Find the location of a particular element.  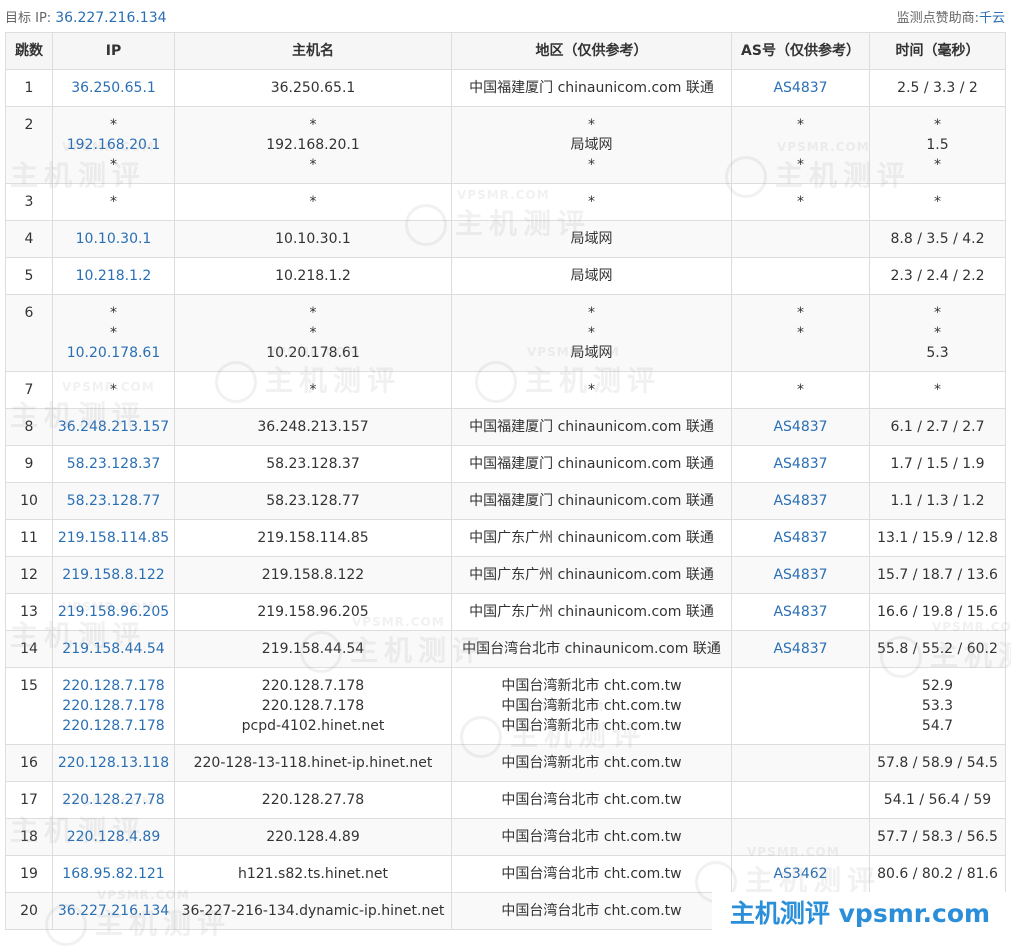

sponsor-link: 千云 is located at coordinates (992, 18).